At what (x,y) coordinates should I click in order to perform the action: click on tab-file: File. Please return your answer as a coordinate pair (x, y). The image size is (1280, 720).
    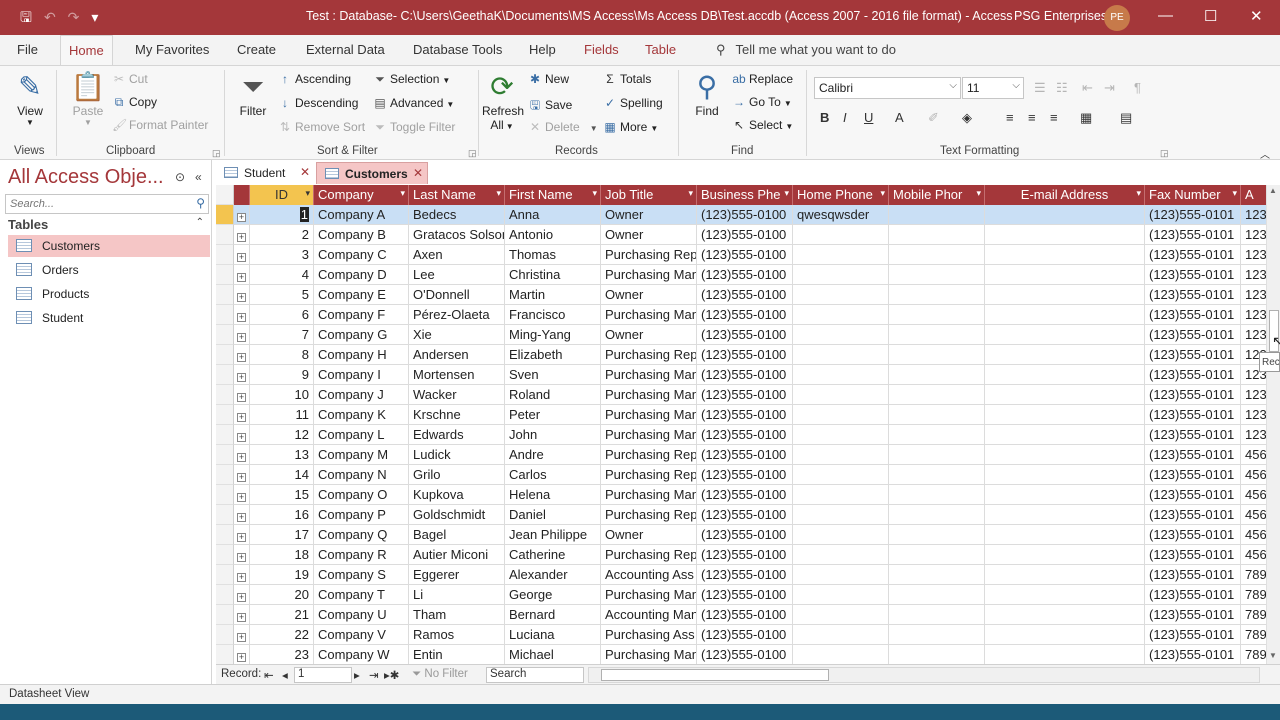
    Looking at the image, I should click on (27, 49).